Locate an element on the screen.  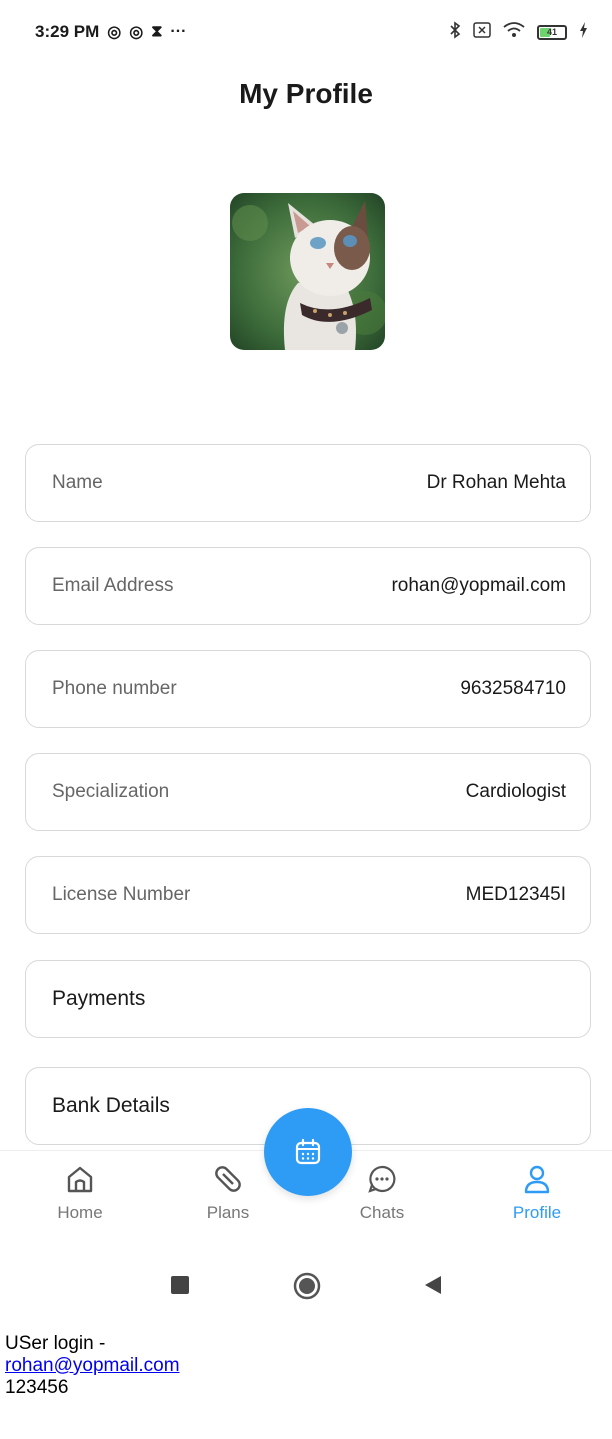
login-note: USer login - rohan@yopmail.com 123456 is located at coordinates (306, 1382).